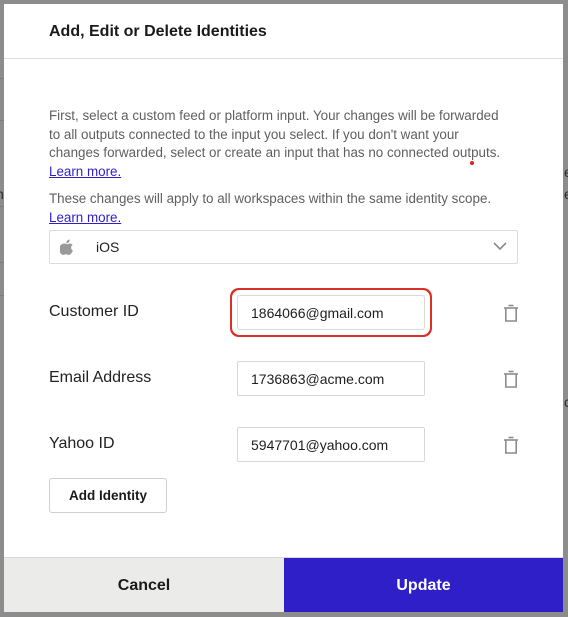 The width and height of the screenshot is (568, 617). Describe the element at coordinates (100, 377) in the screenshot. I see `identity-label: Email Address` at that location.